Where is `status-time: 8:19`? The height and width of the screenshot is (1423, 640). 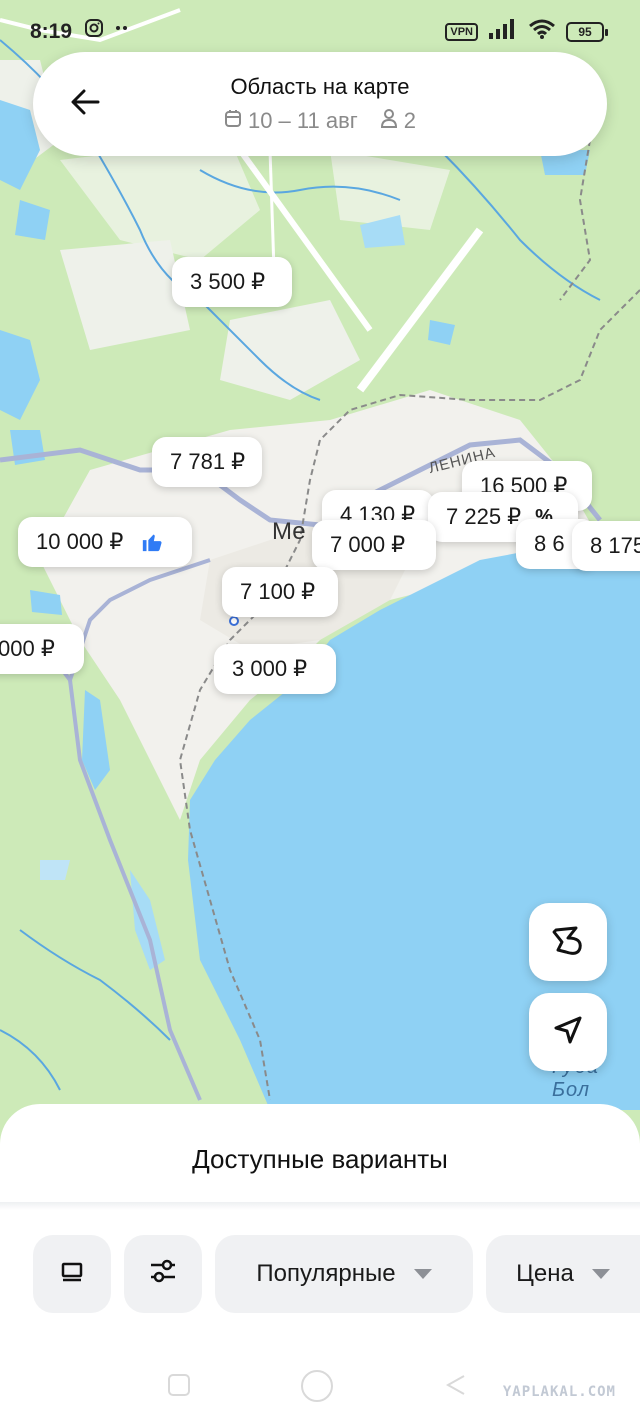 status-time: 8:19 is located at coordinates (51, 31).